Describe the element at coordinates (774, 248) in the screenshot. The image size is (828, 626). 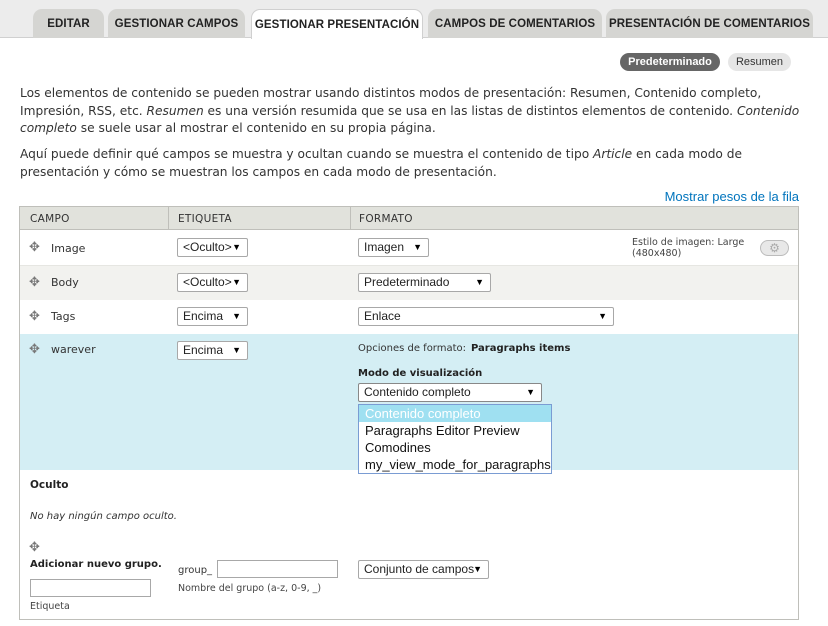
I see `gear-icon: ⚙` at that location.